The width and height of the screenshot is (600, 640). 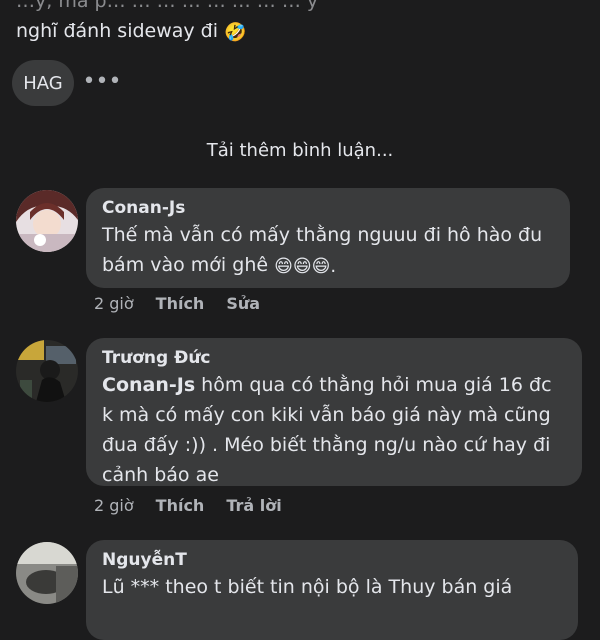 I want to click on post-text-line-1: …y, mà p… … … … … … … … y, so click(x=167, y=6).